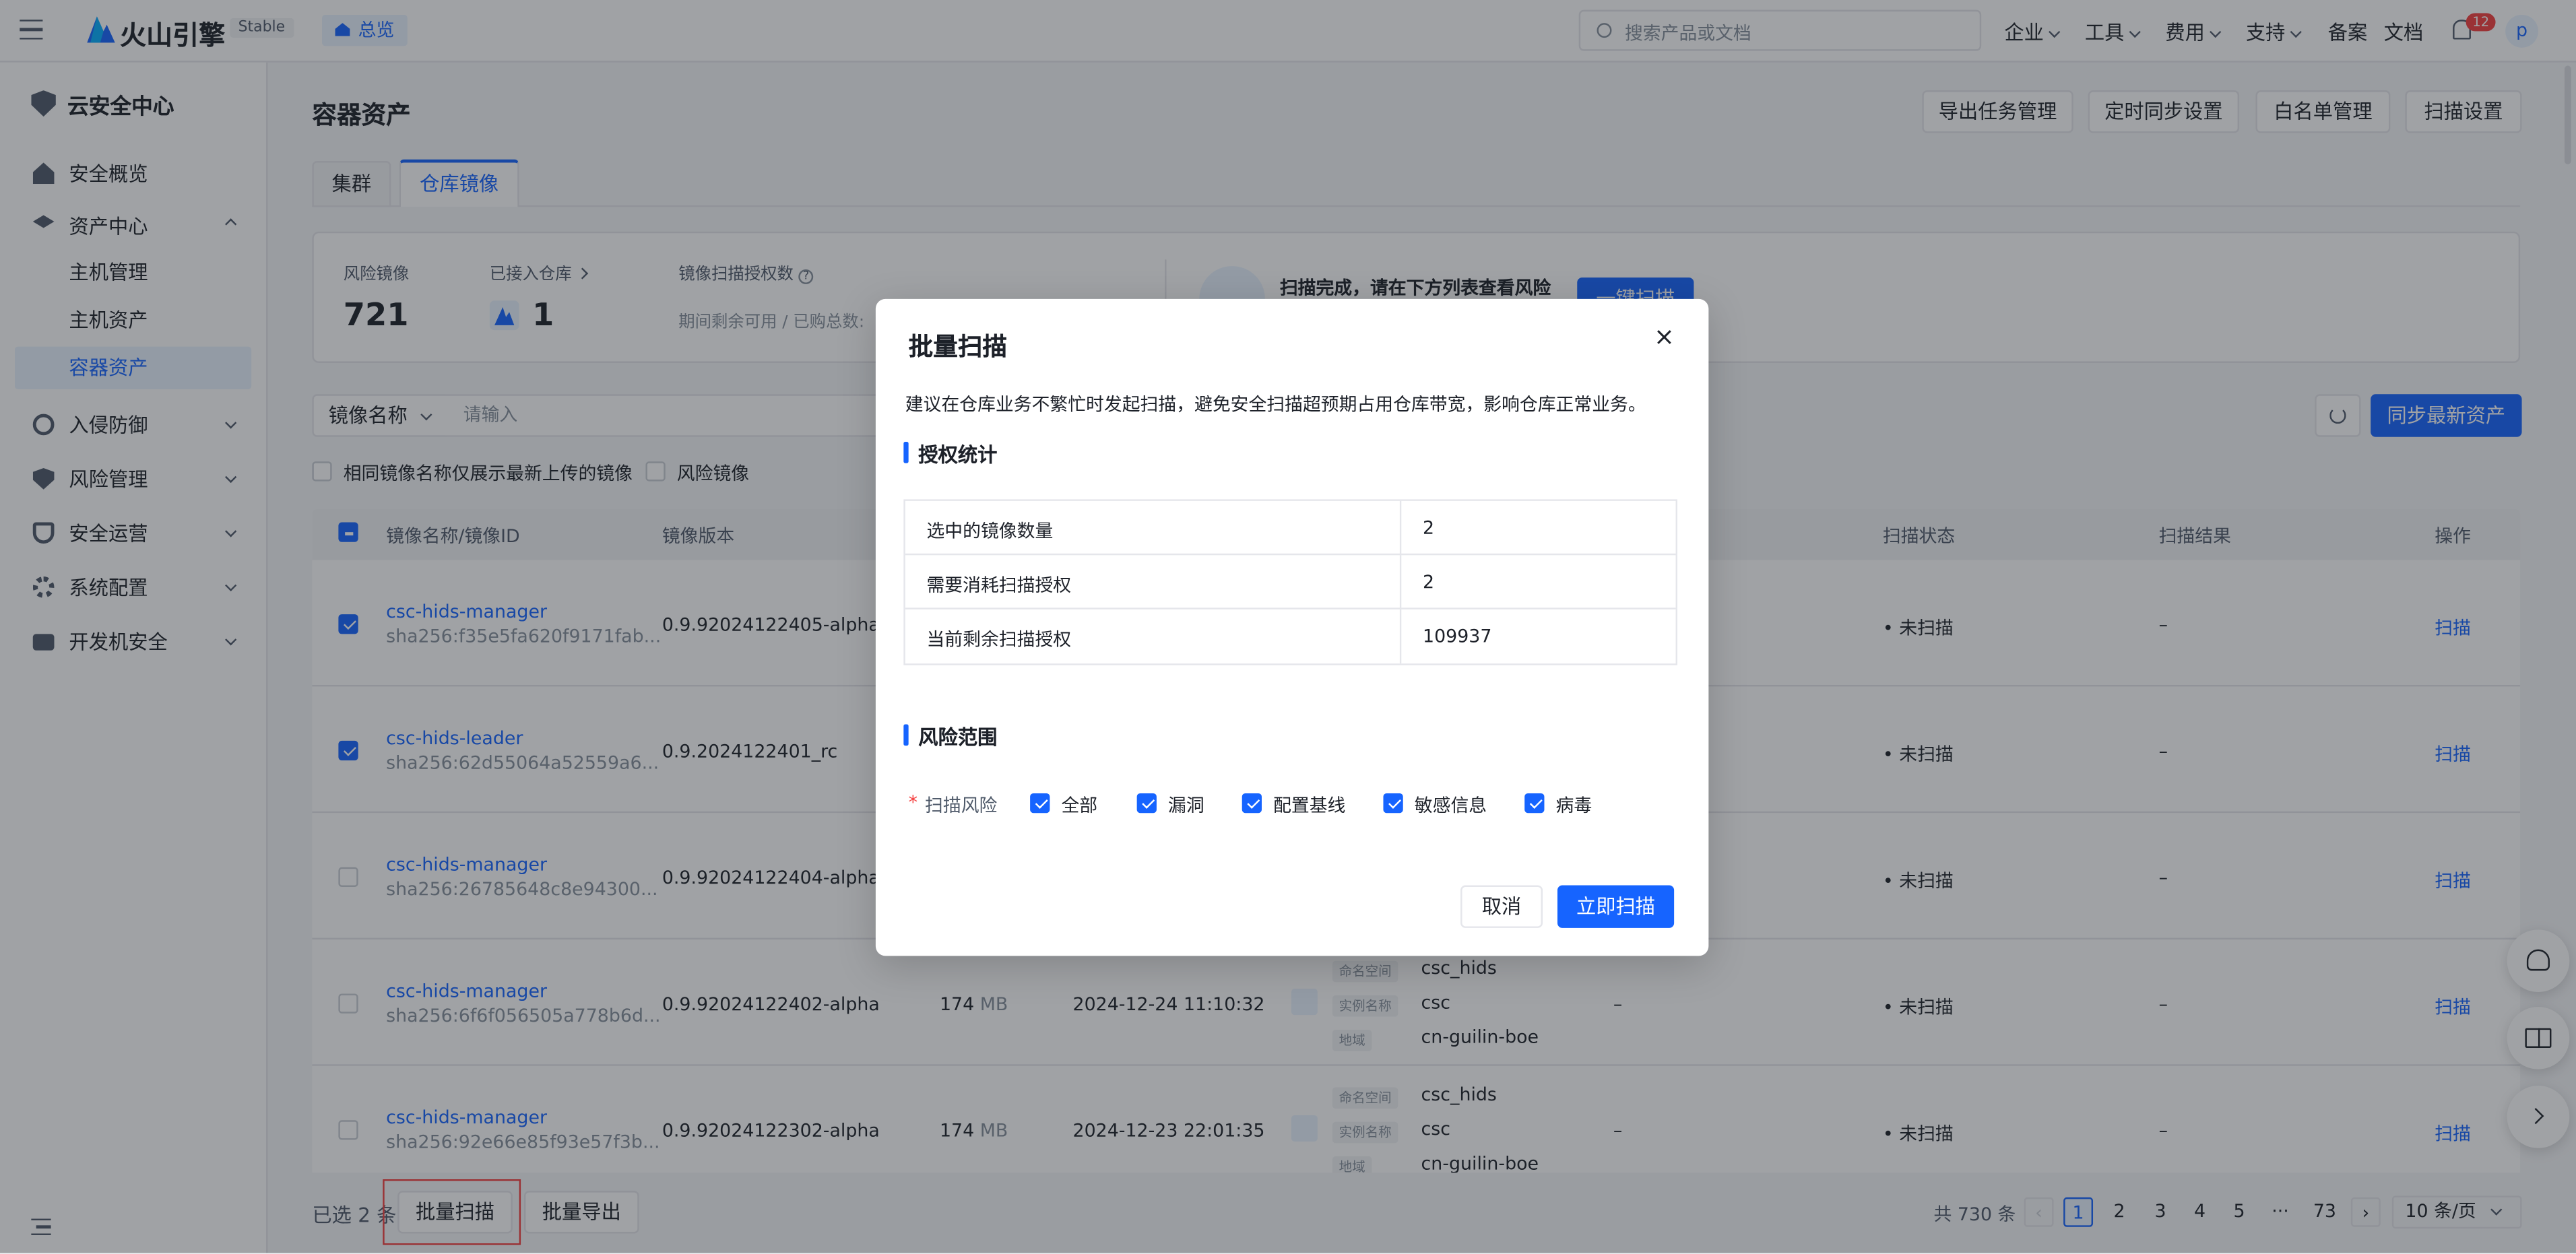 The height and width of the screenshot is (1254, 2576). What do you see at coordinates (1290, 528) in the screenshot?
I see `table-row: 选中的镜像数量 2` at bounding box center [1290, 528].